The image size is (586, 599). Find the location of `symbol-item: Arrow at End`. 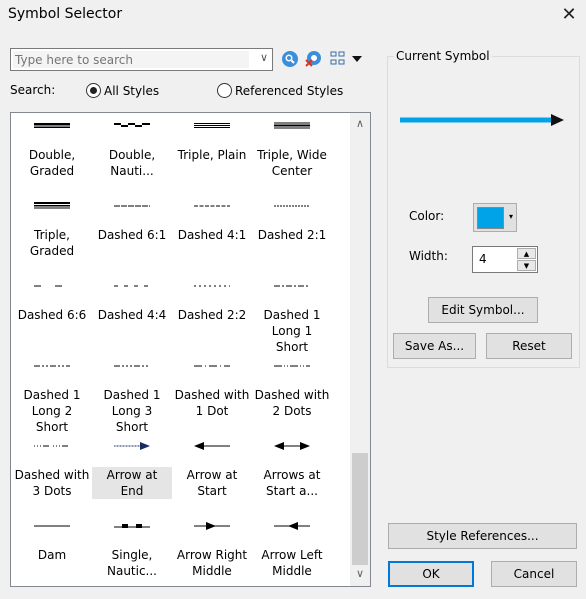

symbol-item: Arrow at End is located at coordinates (132, 470).